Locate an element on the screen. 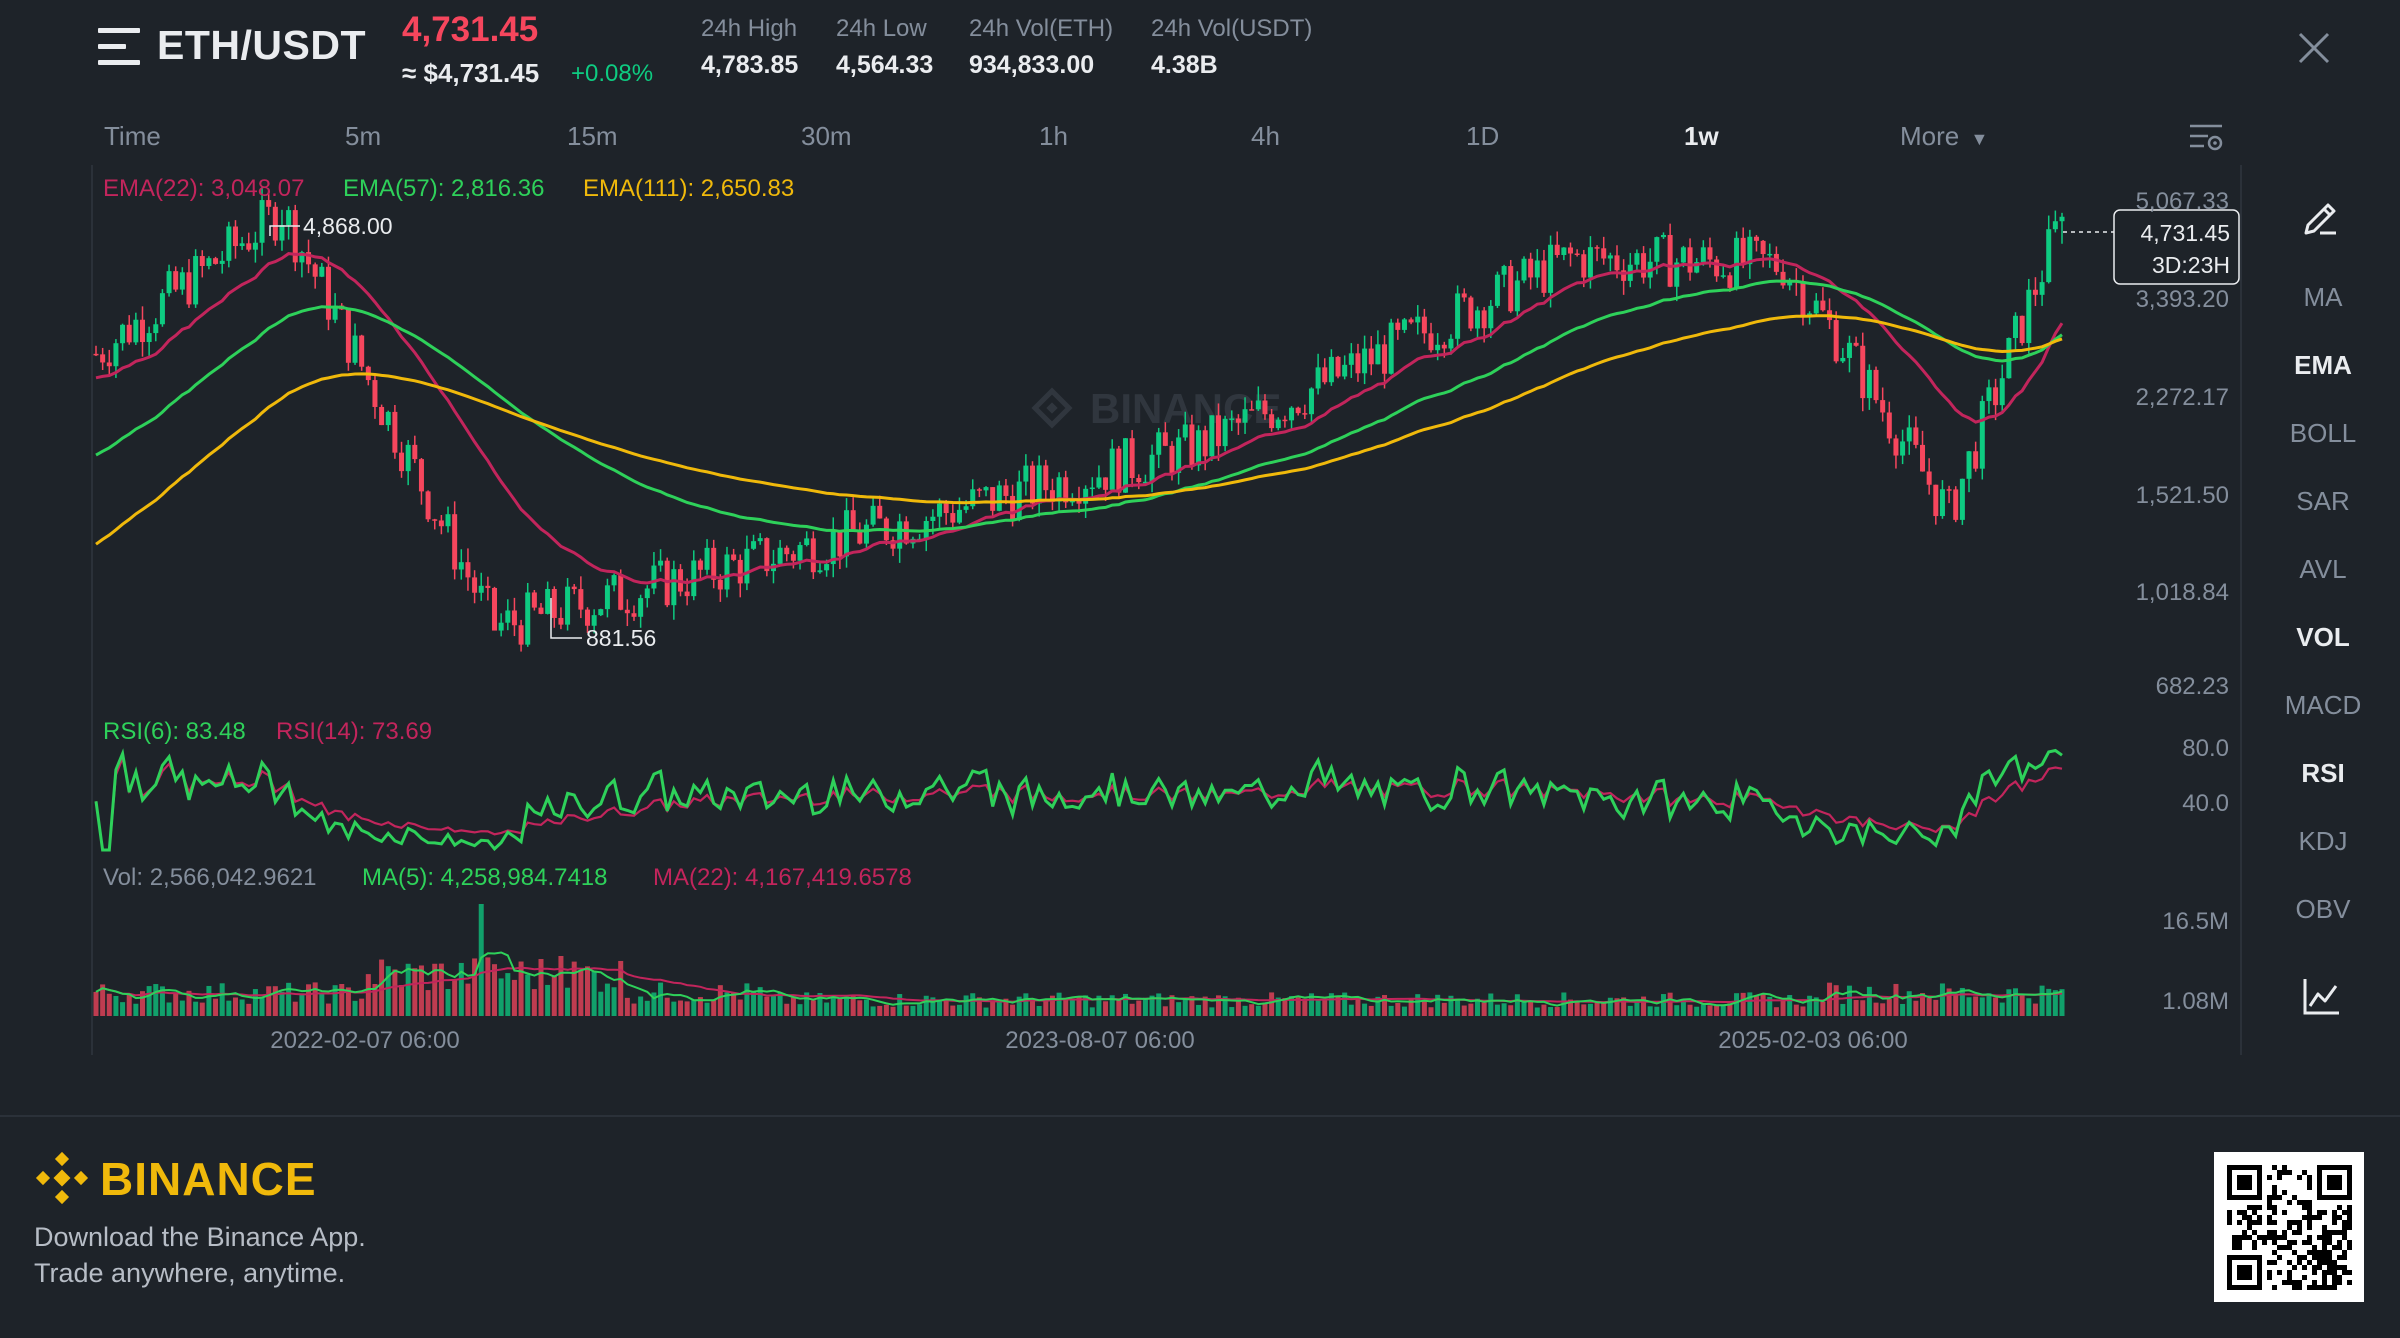  tool-kdj: KDJ is located at coordinates (2323, 841).